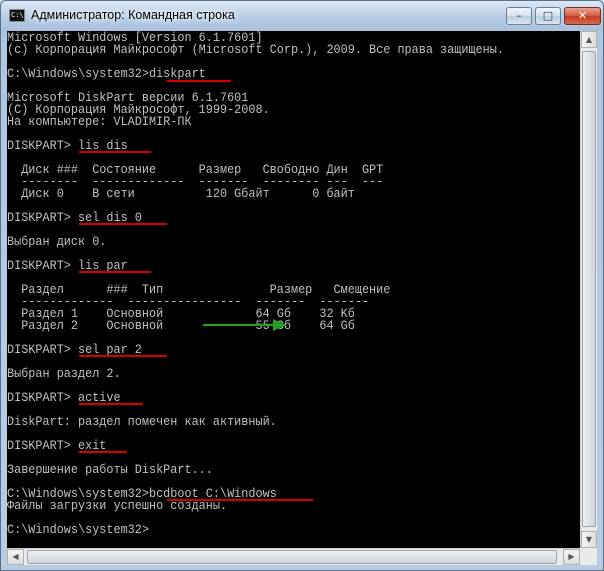  What do you see at coordinates (117, 505) in the screenshot?
I see `console-line: Файлы загрузки успешно созданы.` at bounding box center [117, 505].